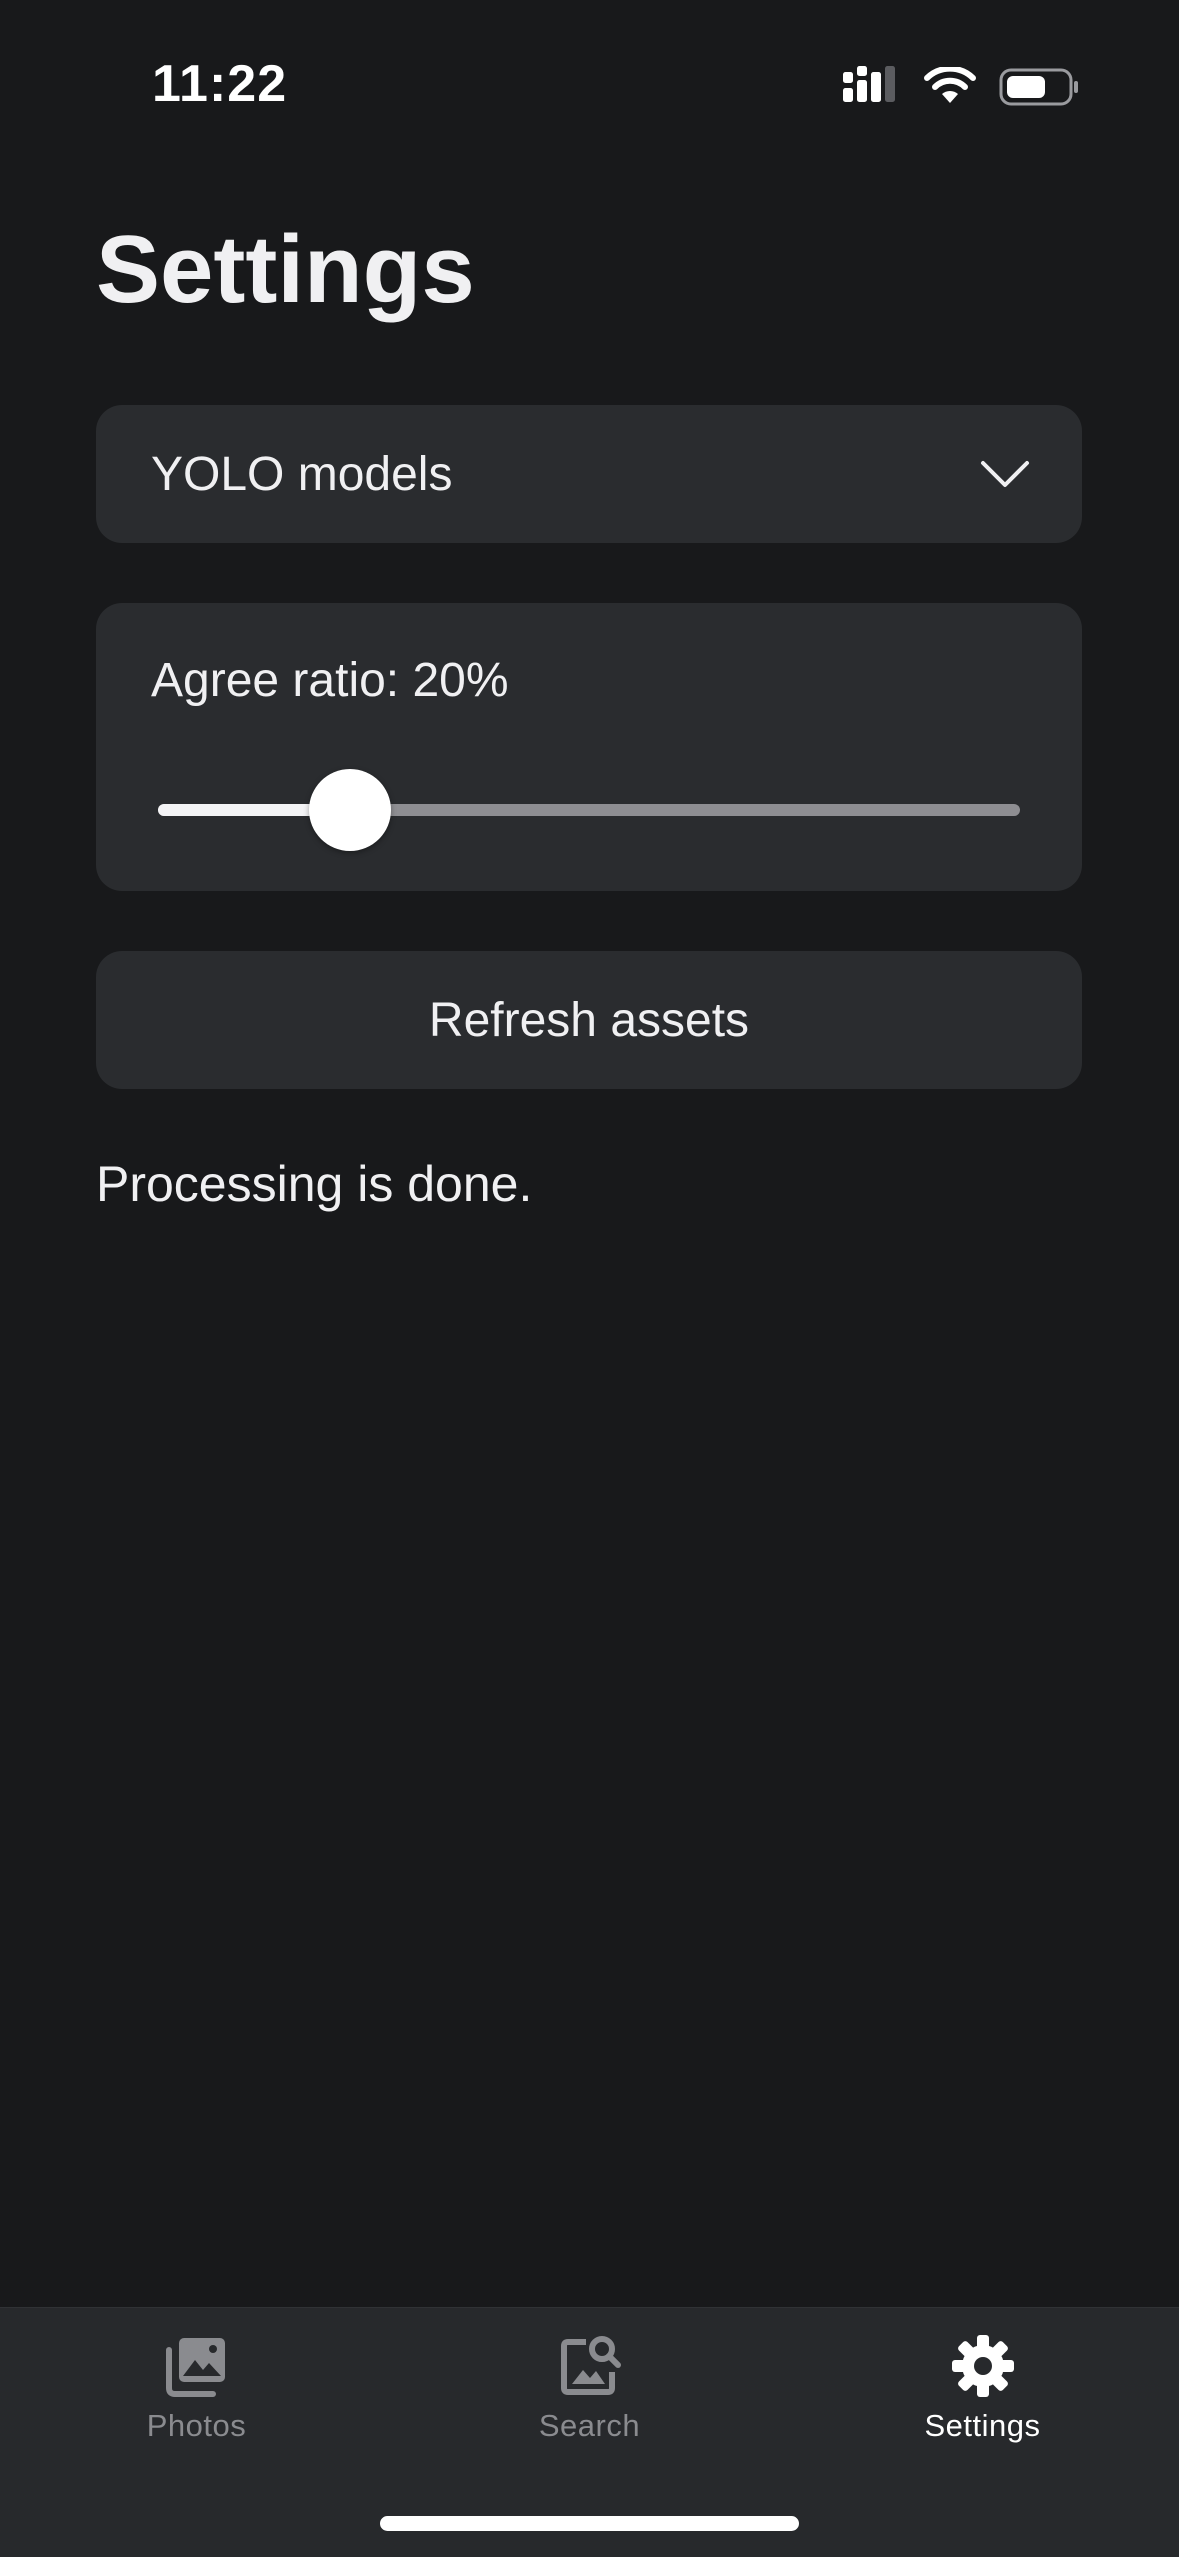 The width and height of the screenshot is (1179, 2557). Describe the element at coordinates (220, 84) in the screenshot. I see `status-time: 11:22` at that location.